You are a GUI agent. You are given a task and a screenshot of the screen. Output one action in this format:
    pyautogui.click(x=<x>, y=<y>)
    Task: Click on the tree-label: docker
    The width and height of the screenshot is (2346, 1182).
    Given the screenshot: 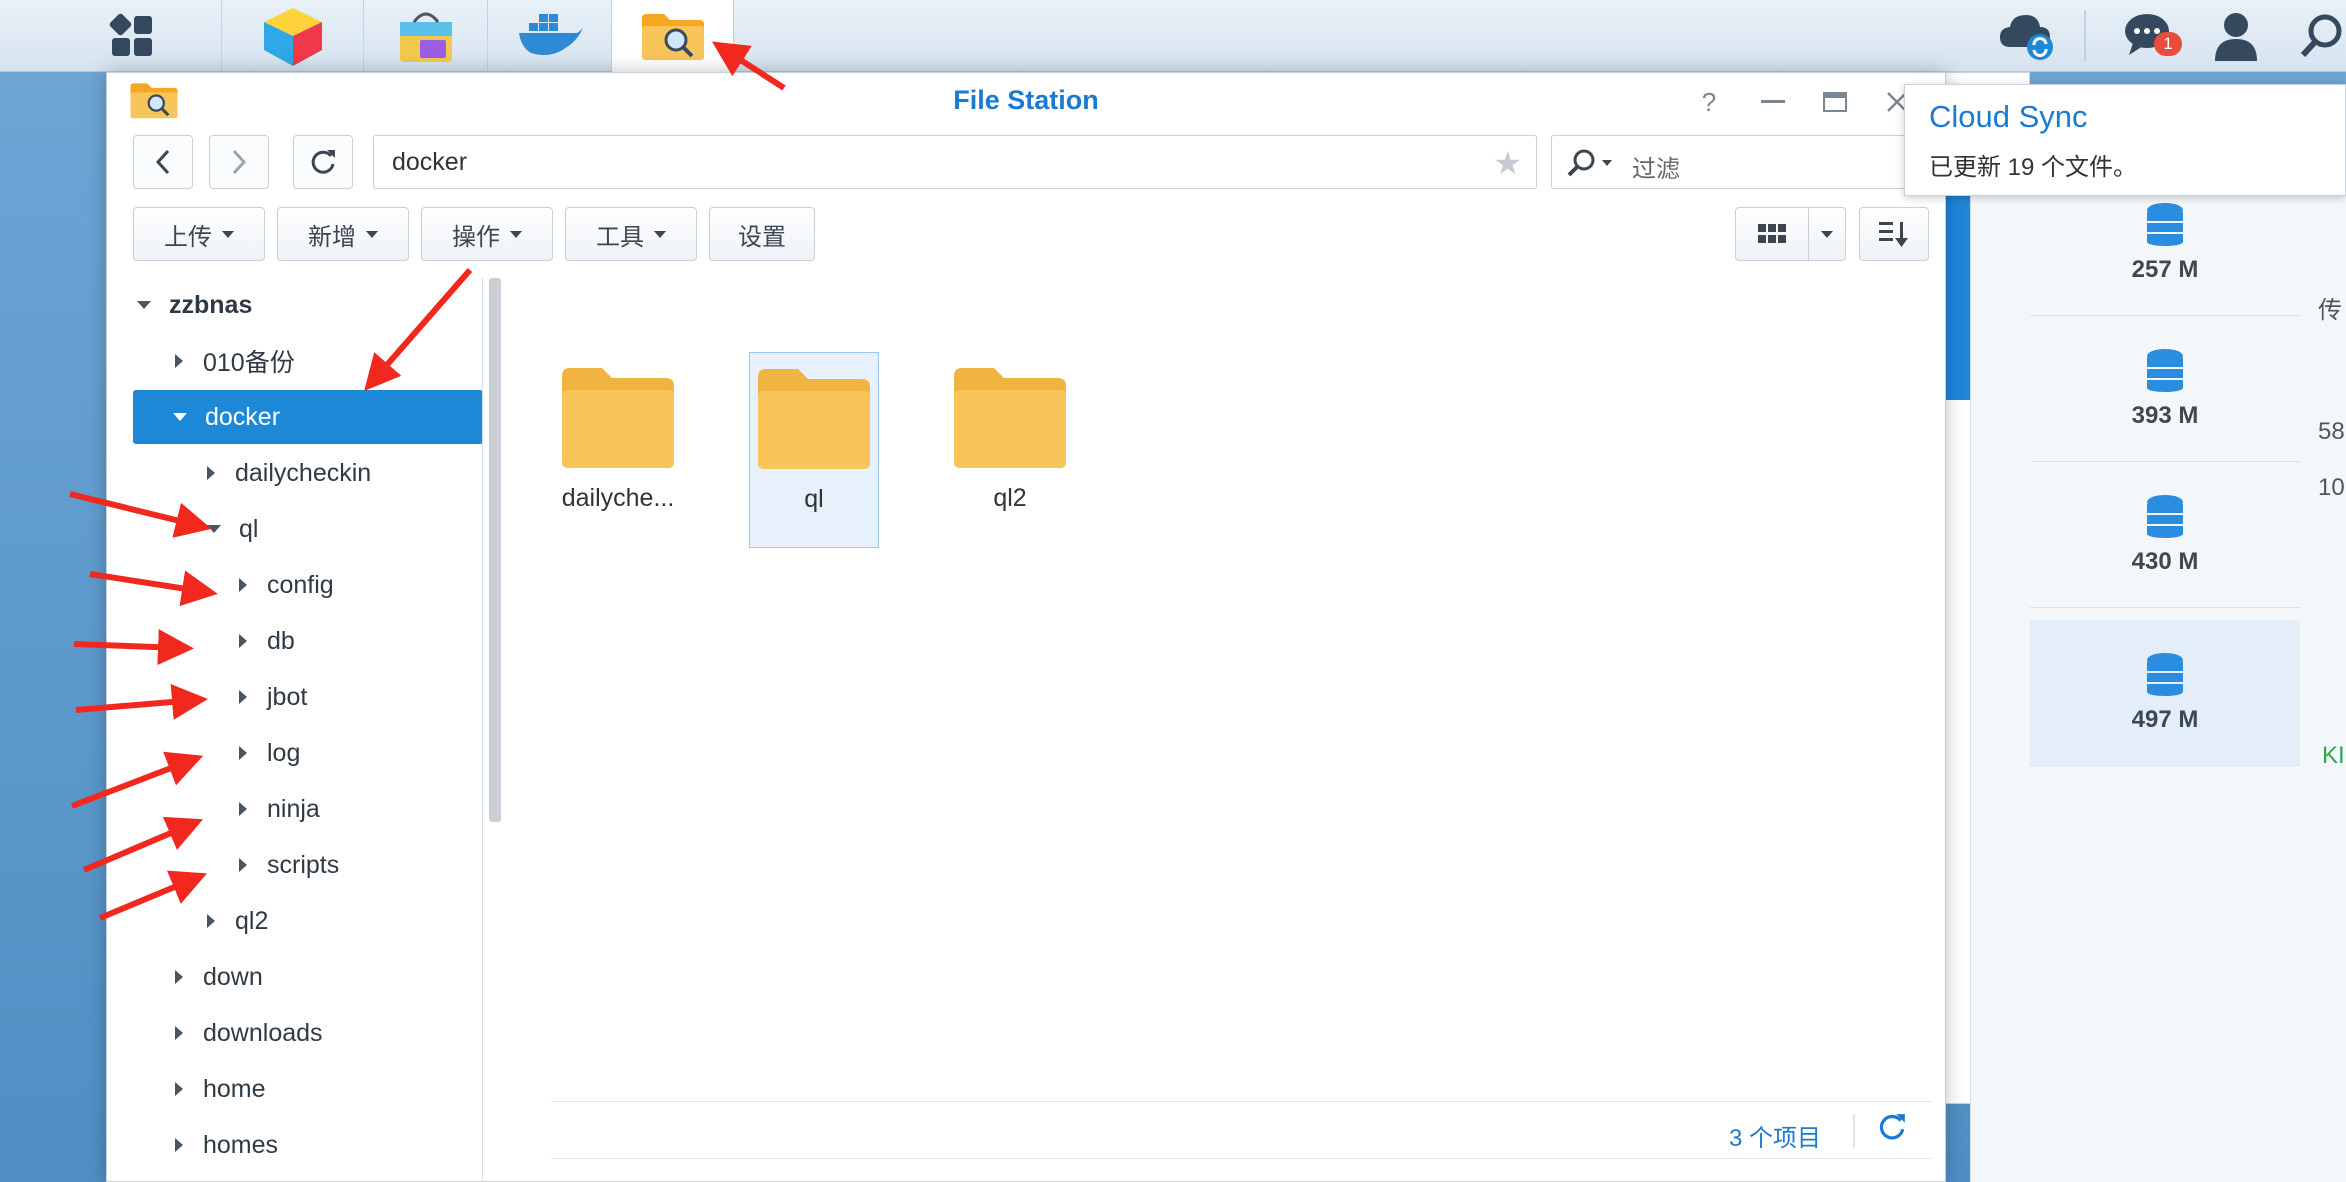 What is the action you would take?
    pyautogui.click(x=243, y=416)
    